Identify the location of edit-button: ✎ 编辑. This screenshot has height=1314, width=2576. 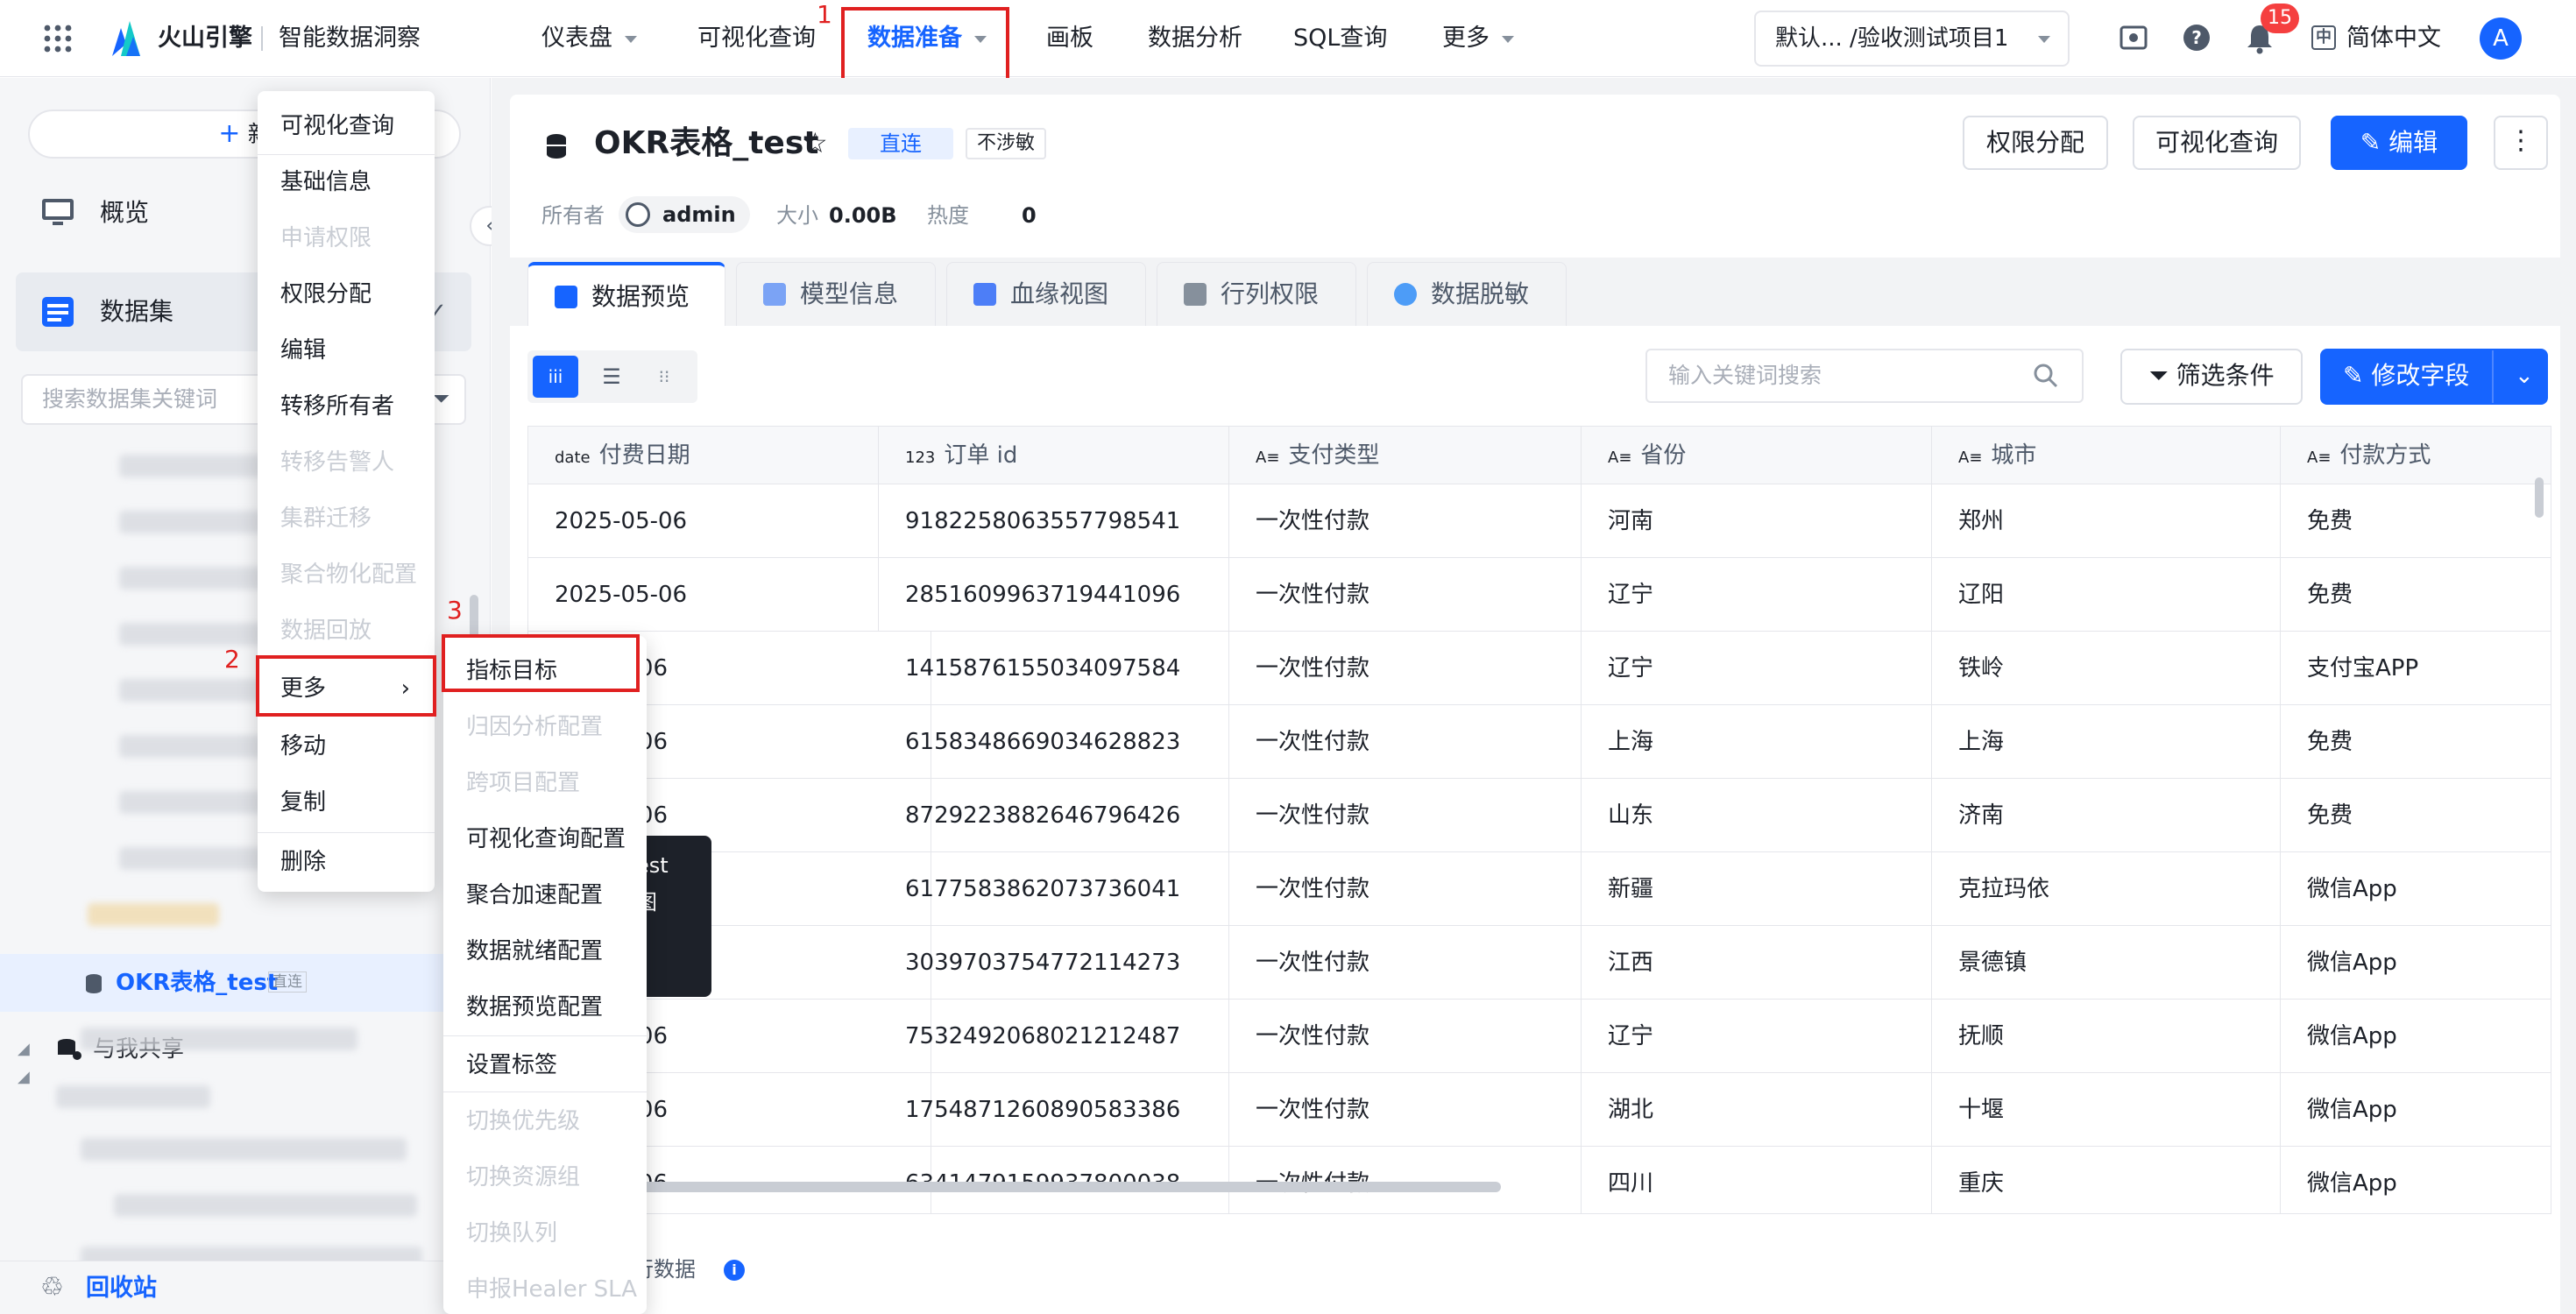
(2399, 143).